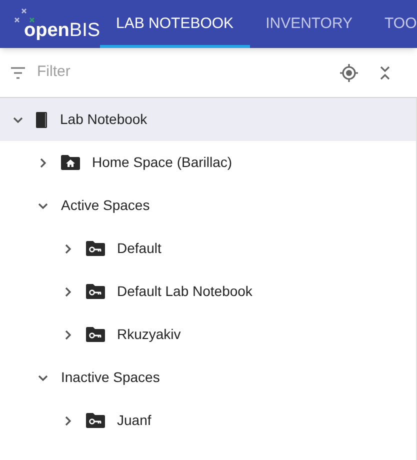 Image resolution: width=417 pixels, height=460 pixels. What do you see at coordinates (70, 162) in the screenshot?
I see `home-folder-icon` at bounding box center [70, 162].